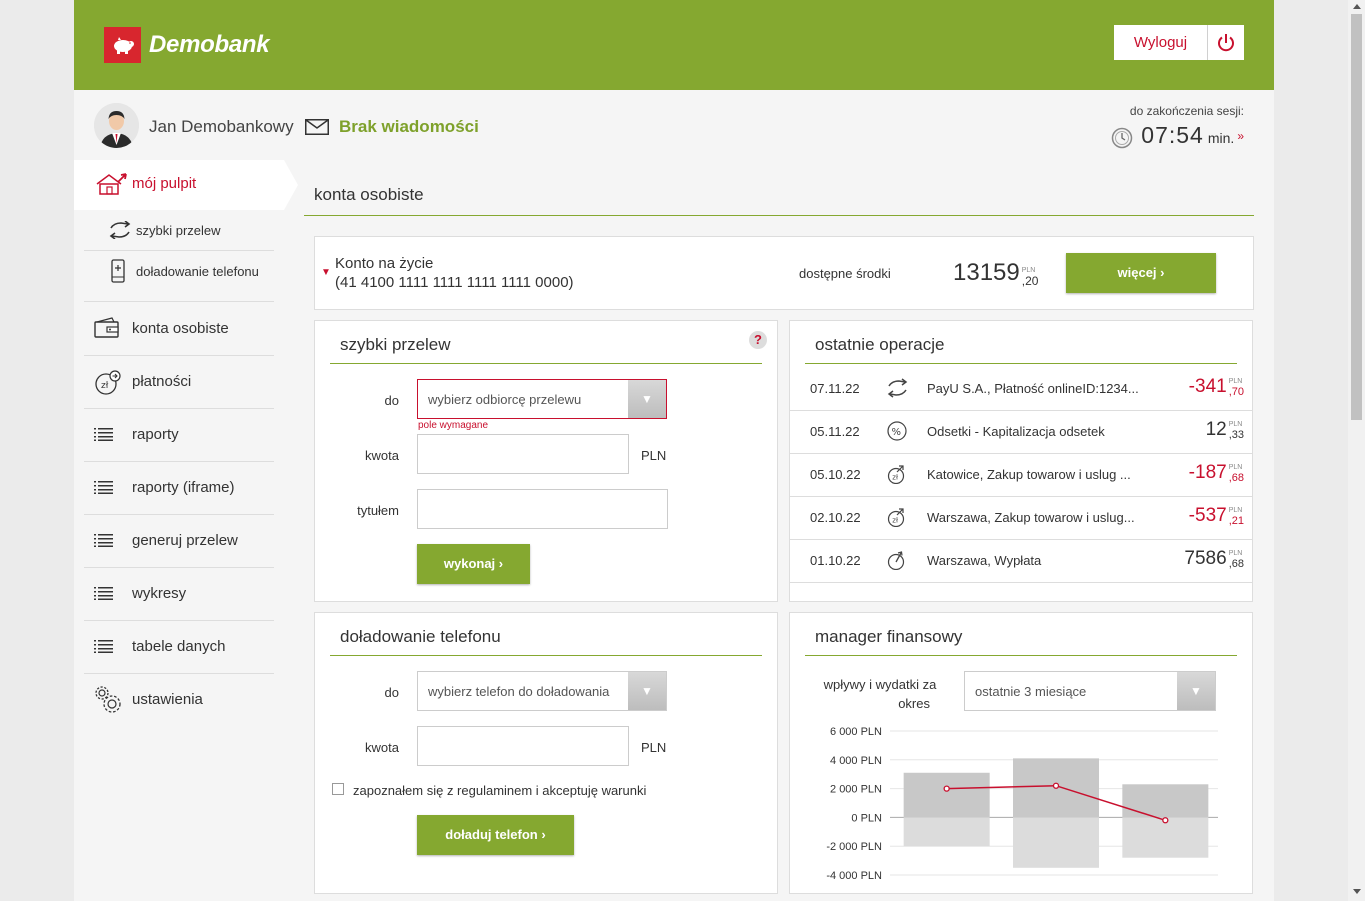 The image size is (1365, 901). Describe the element at coordinates (116, 125) in the screenshot. I see `avatar` at that location.